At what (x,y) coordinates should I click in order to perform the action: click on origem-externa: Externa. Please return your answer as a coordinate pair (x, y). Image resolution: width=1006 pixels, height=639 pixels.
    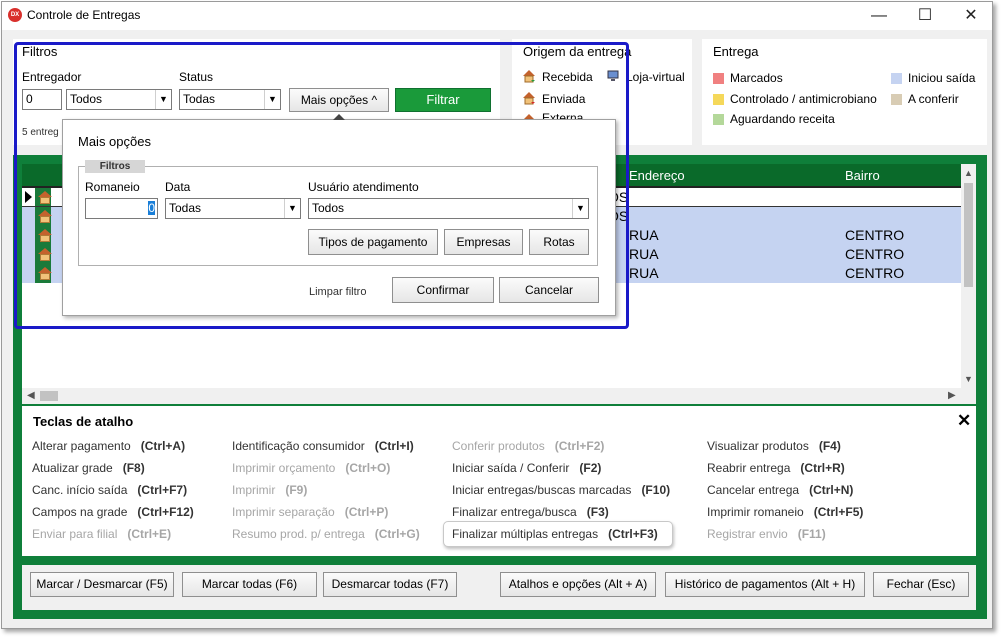
    Looking at the image, I should click on (563, 115).